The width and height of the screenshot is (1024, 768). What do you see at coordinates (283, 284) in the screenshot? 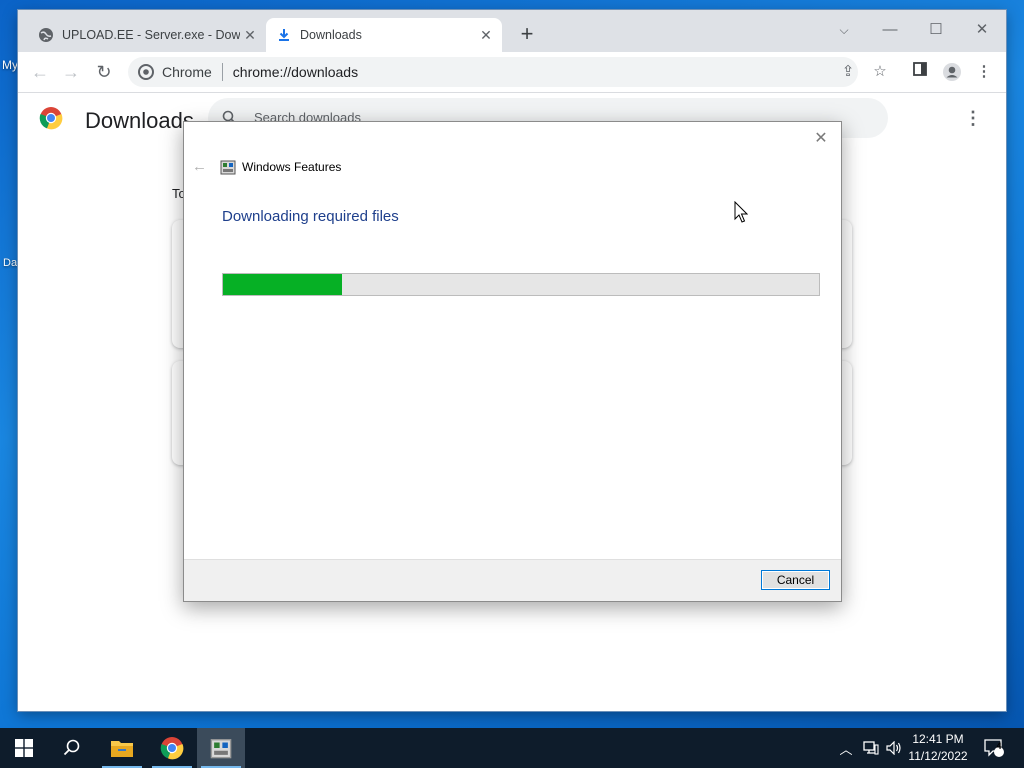
I see `progress-fill` at bounding box center [283, 284].